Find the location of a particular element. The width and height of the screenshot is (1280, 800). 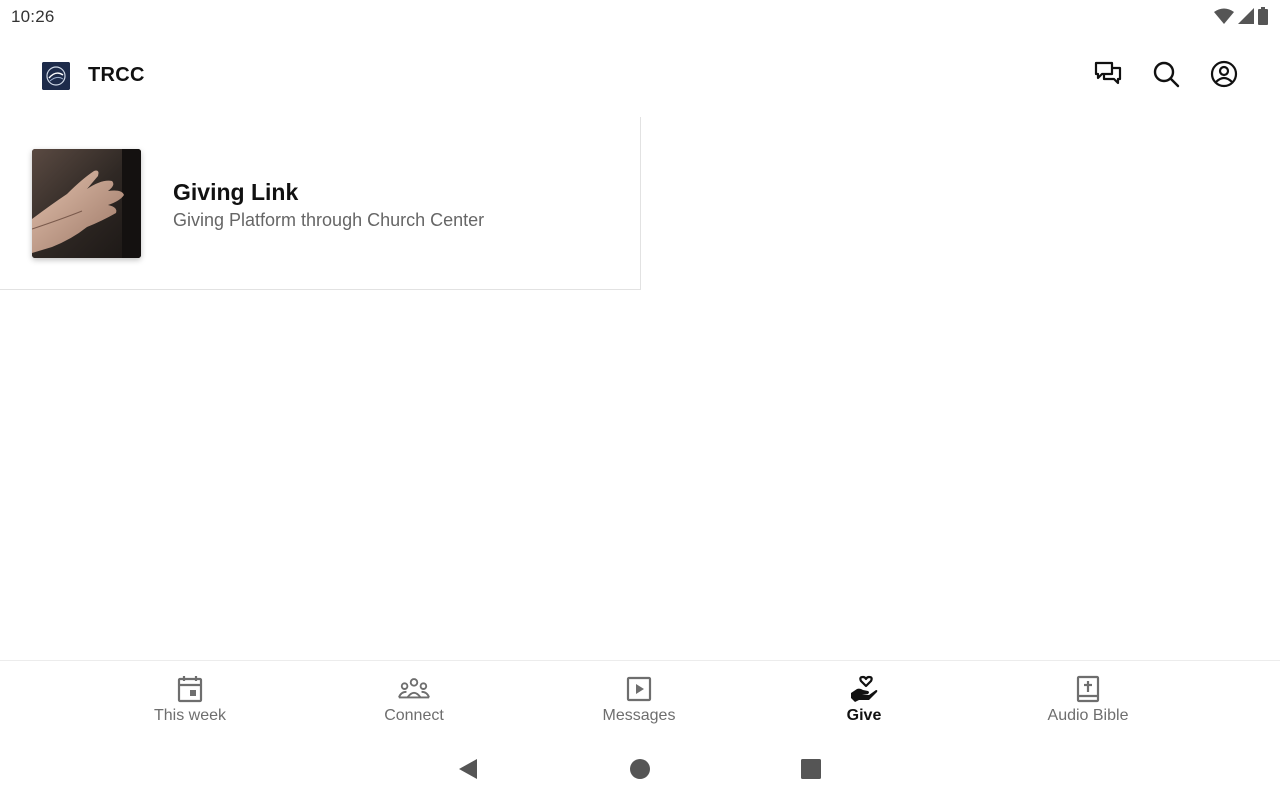

nav-label-messages: Messages is located at coordinates (639, 715).